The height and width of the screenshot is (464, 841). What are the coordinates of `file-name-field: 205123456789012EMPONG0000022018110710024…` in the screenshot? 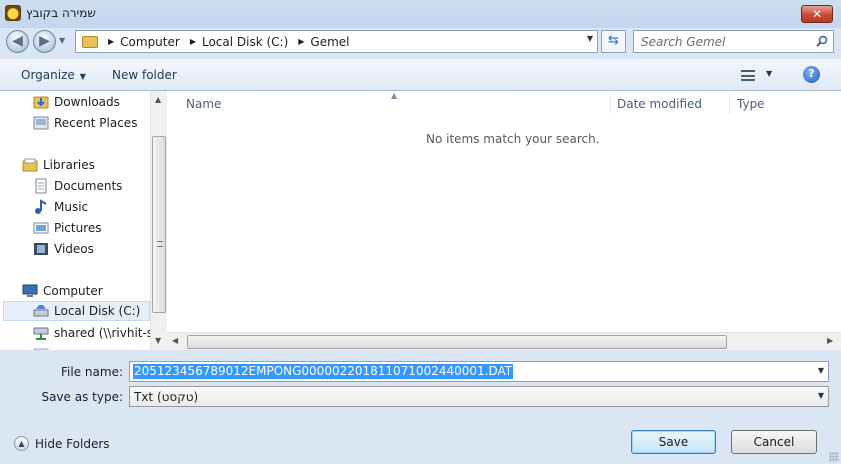 It's located at (479, 371).